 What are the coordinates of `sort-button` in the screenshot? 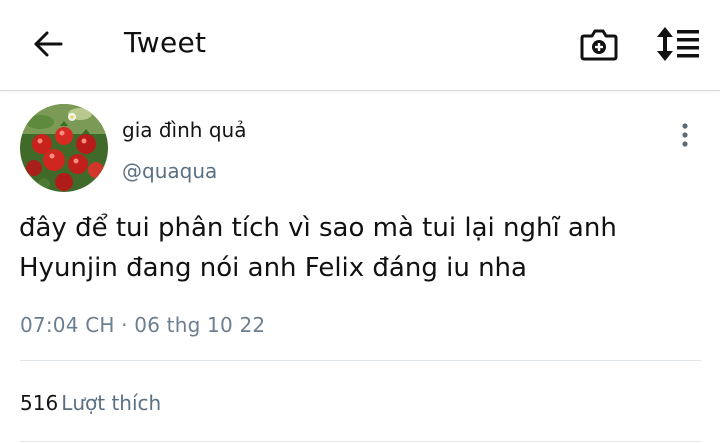 It's located at (679, 44).